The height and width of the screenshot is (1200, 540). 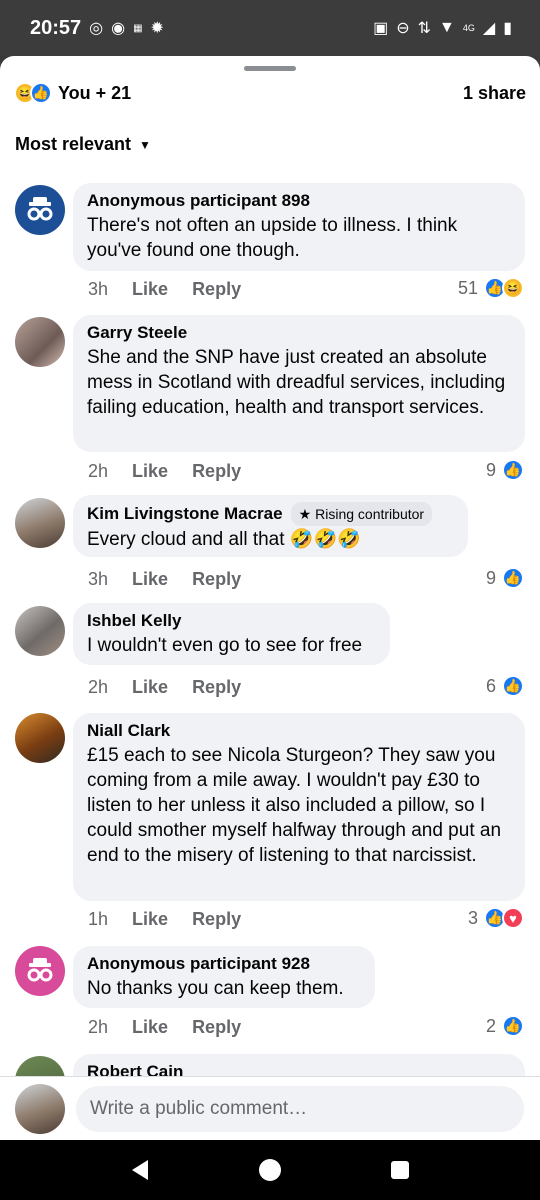 I want to click on comment-author: Anonymous participant 928, so click(x=224, y=964).